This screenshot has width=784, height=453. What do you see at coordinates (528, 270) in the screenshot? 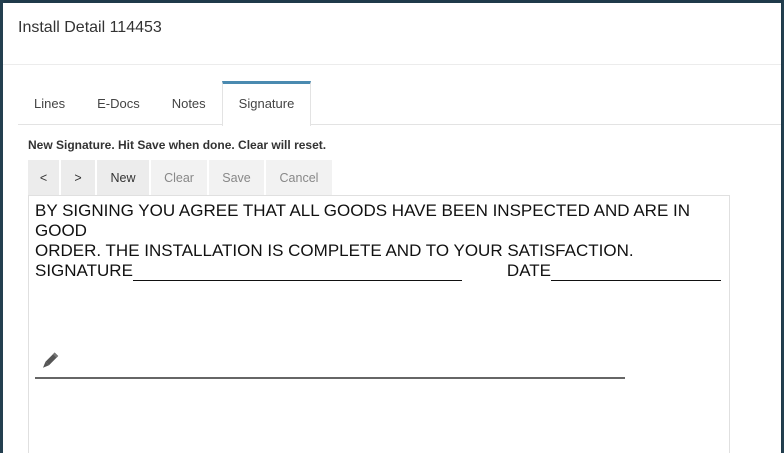
I see `date-label: DATE` at bounding box center [528, 270].